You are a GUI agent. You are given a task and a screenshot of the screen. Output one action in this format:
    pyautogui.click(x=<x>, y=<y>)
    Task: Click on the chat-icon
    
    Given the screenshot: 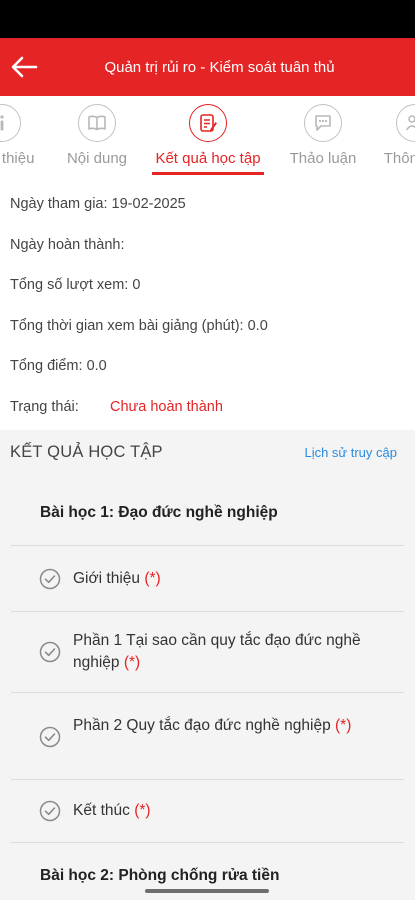 What is the action you would take?
    pyautogui.click(x=323, y=123)
    